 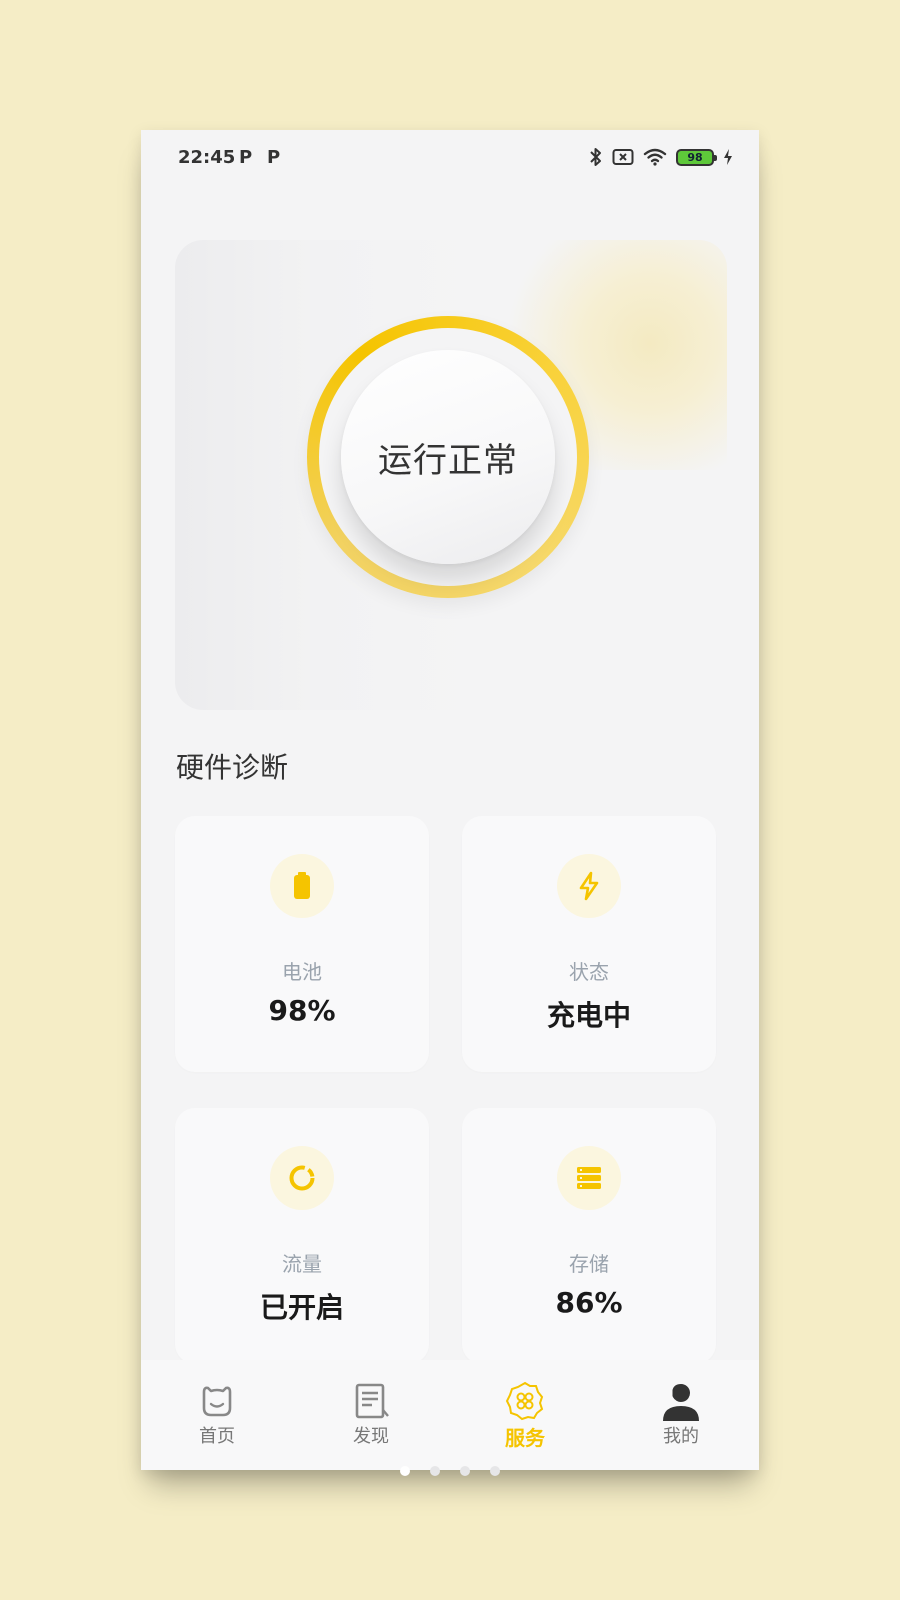 I want to click on nav-label: 首页, so click(x=217, y=1436).